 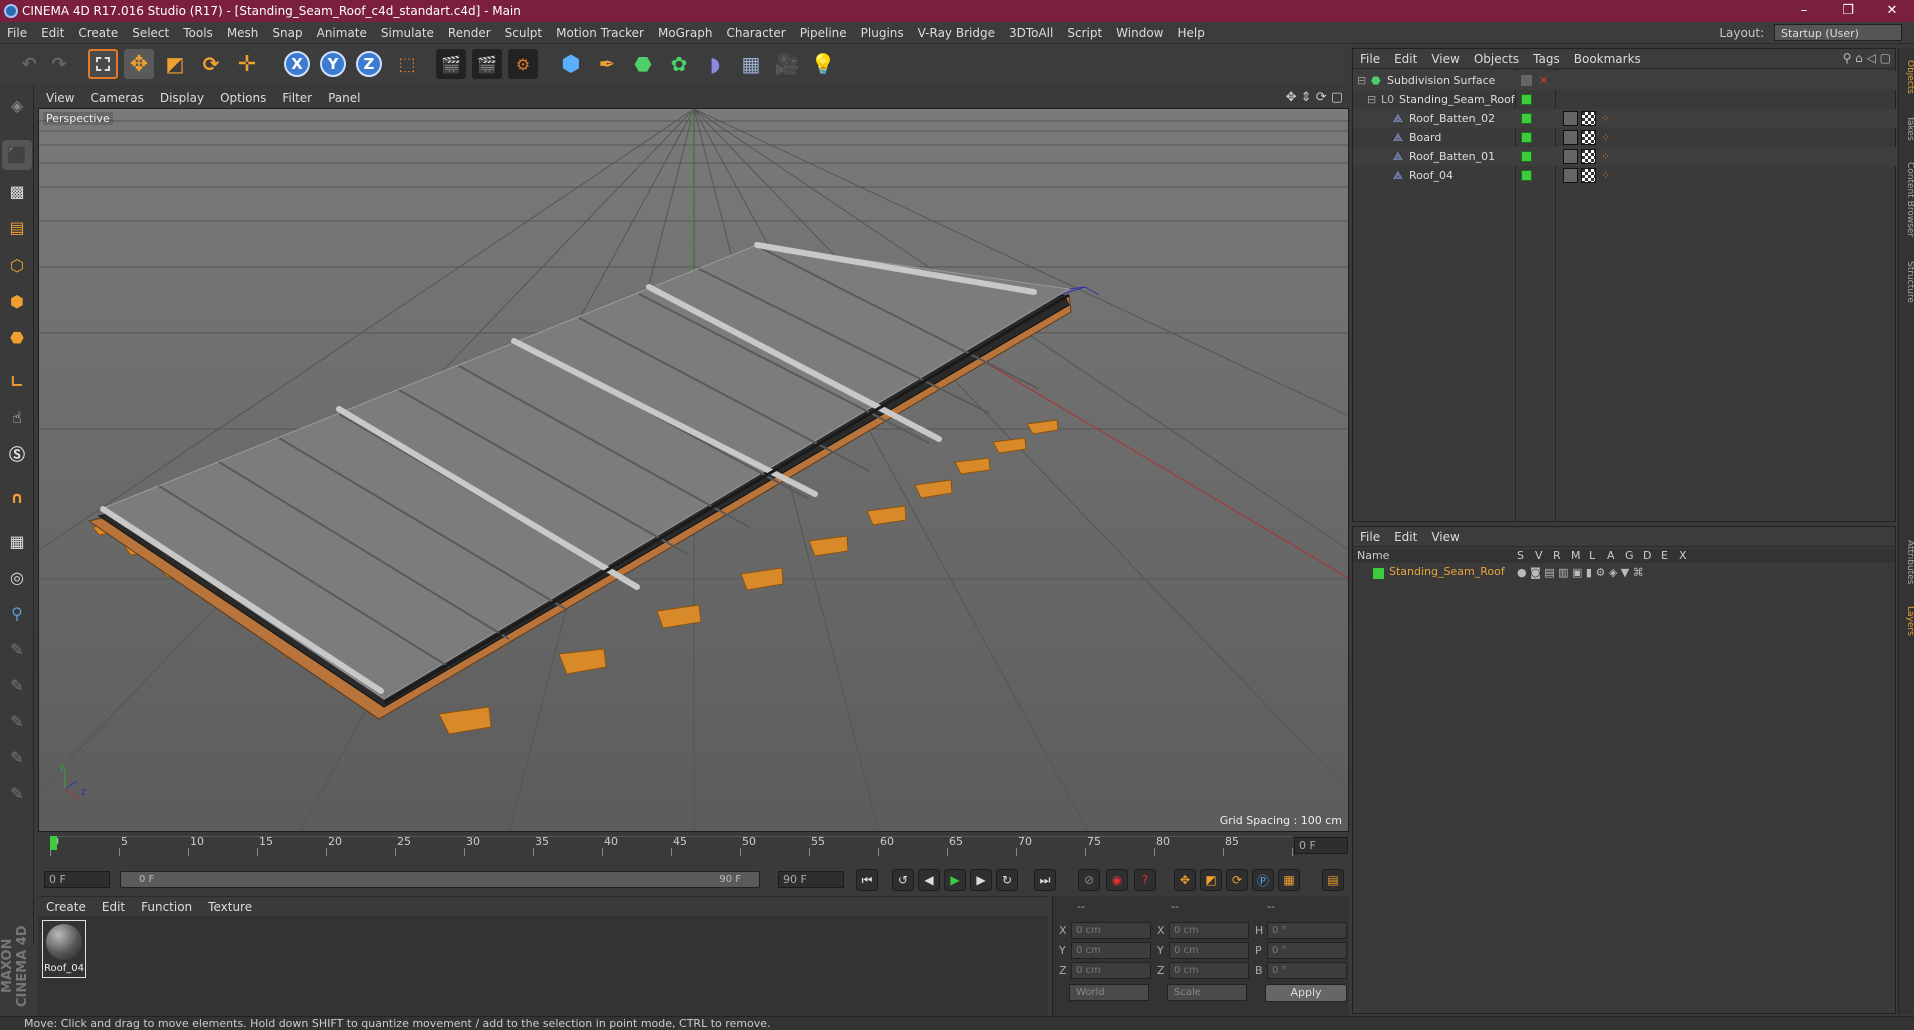 What do you see at coordinates (17, 381) in the screenshot?
I see `axis-mode-icon: ∟` at bounding box center [17, 381].